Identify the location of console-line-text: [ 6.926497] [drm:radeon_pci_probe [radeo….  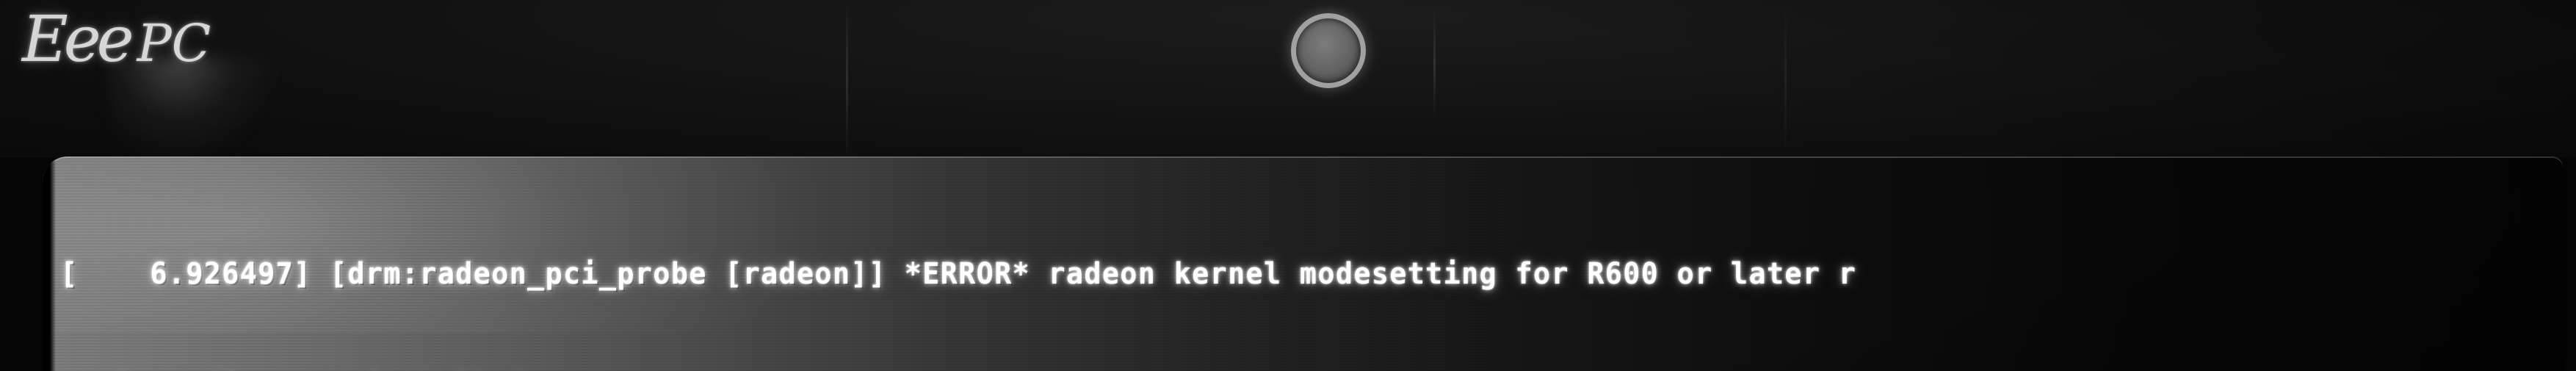
(958, 274).